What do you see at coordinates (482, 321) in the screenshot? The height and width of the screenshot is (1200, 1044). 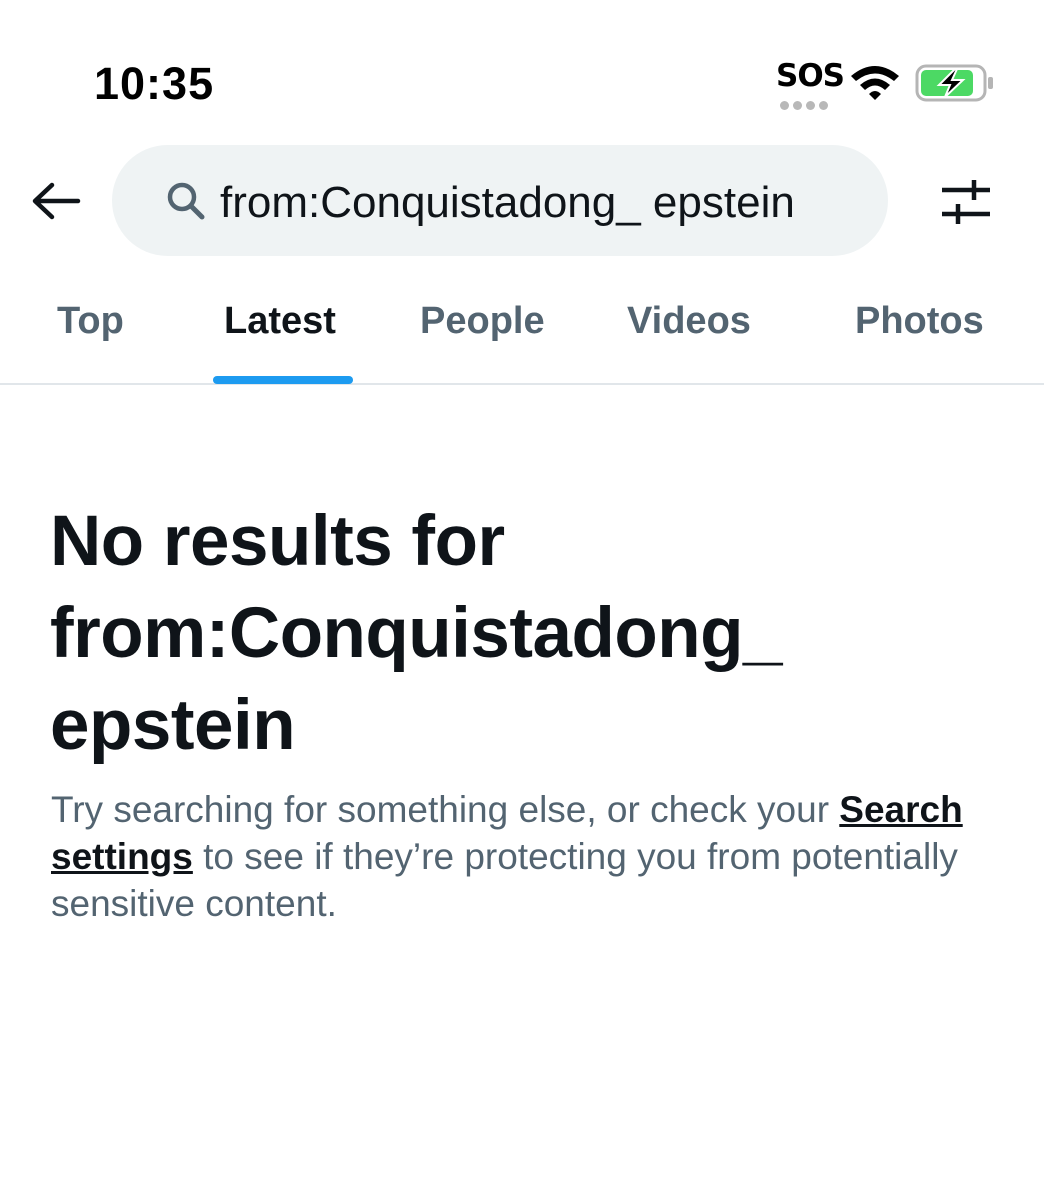 I see `tab-people: People` at bounding box center [482, 321].